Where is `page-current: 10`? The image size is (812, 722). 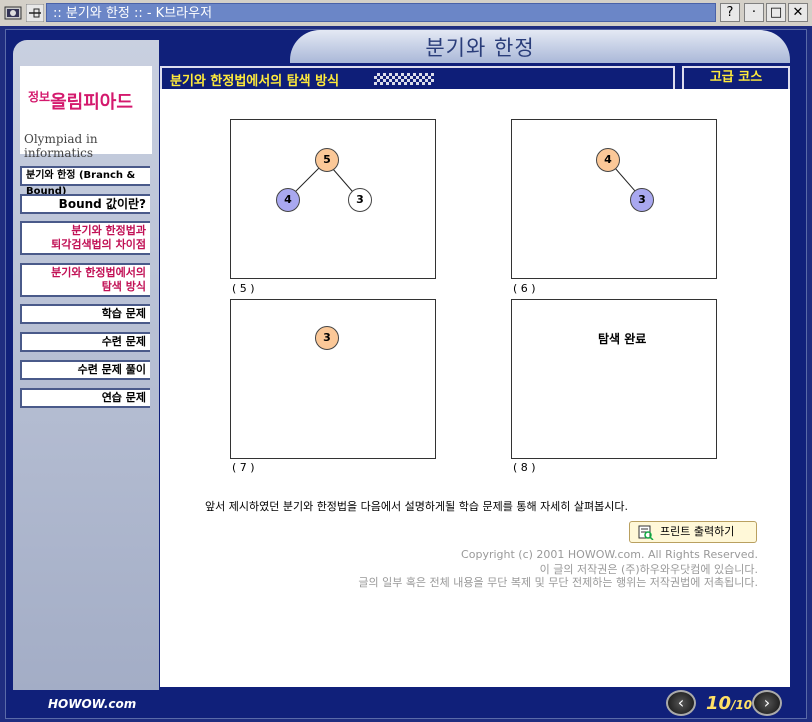 page-current: 10 is located at coordinates (719, 703).